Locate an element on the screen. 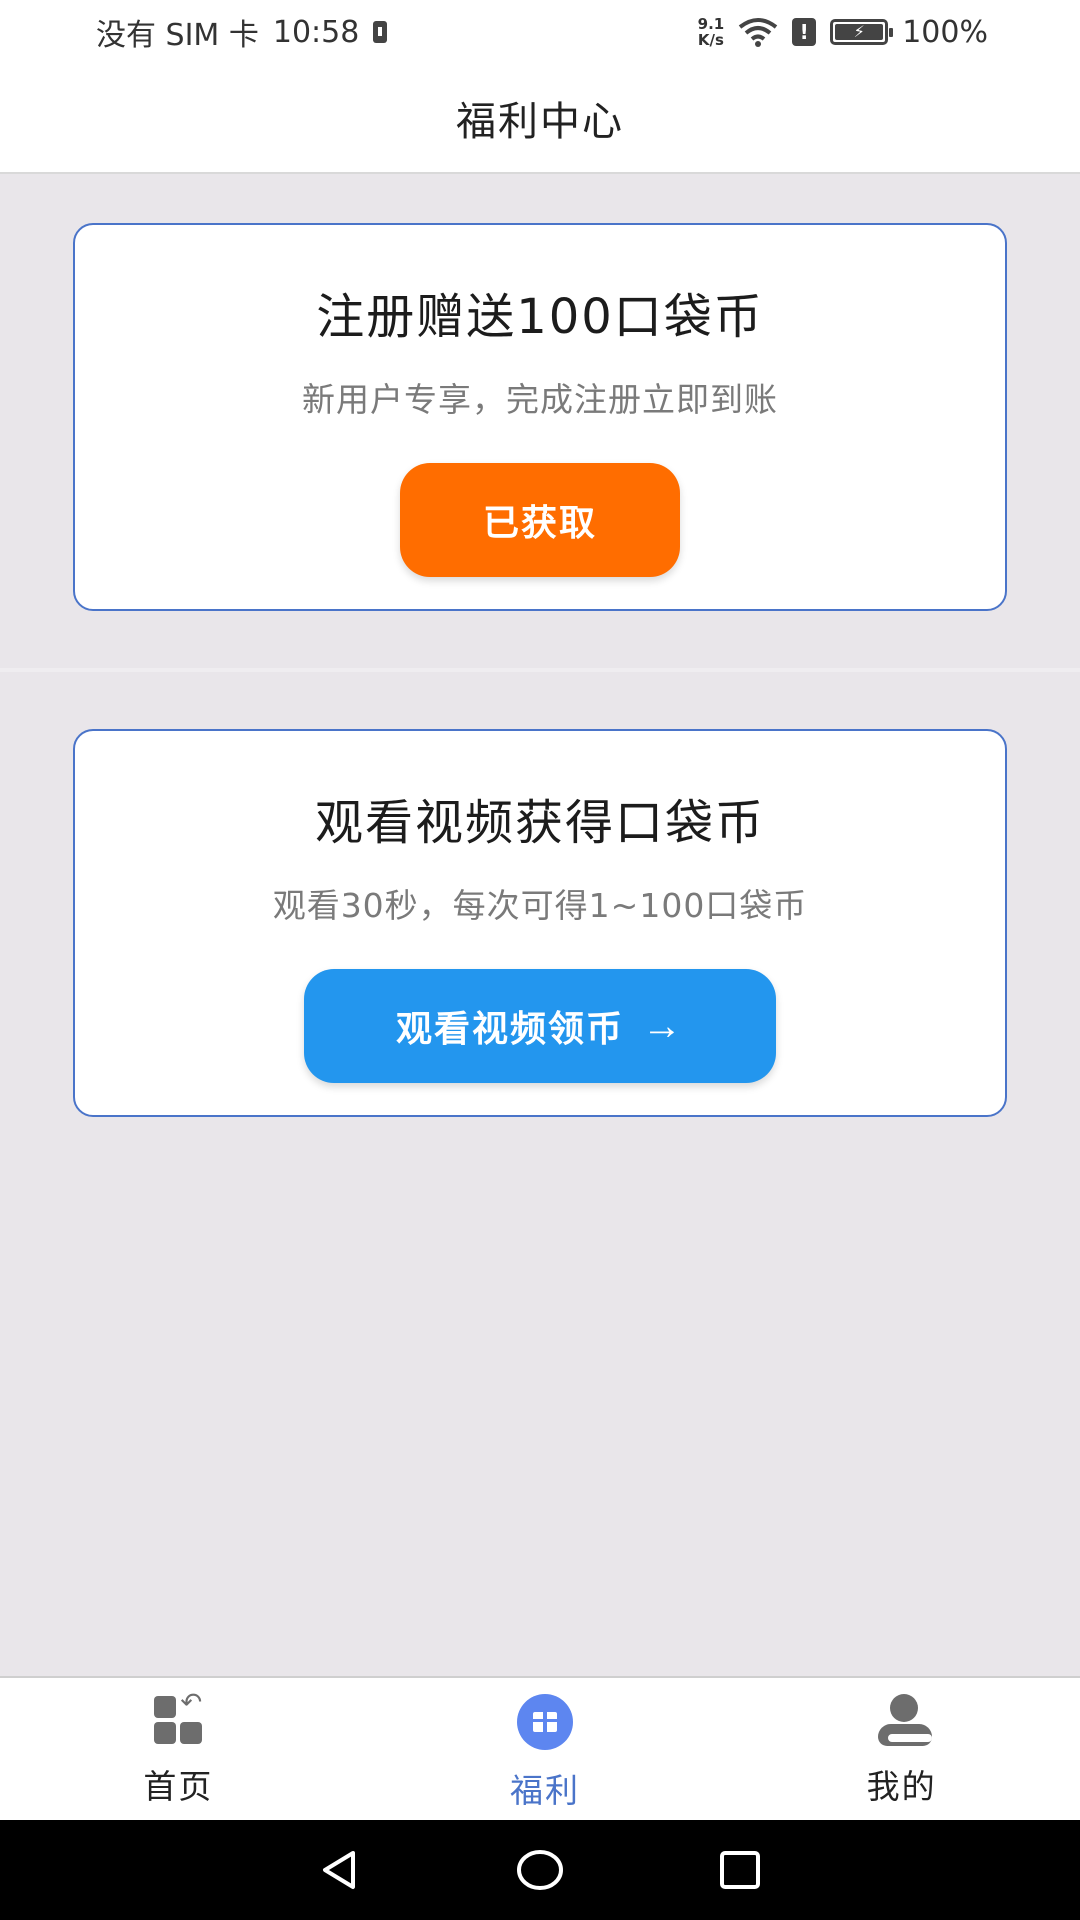 This screenshot has height=1920, width=1080. wifi-icon is located at coordinates (758, 32).